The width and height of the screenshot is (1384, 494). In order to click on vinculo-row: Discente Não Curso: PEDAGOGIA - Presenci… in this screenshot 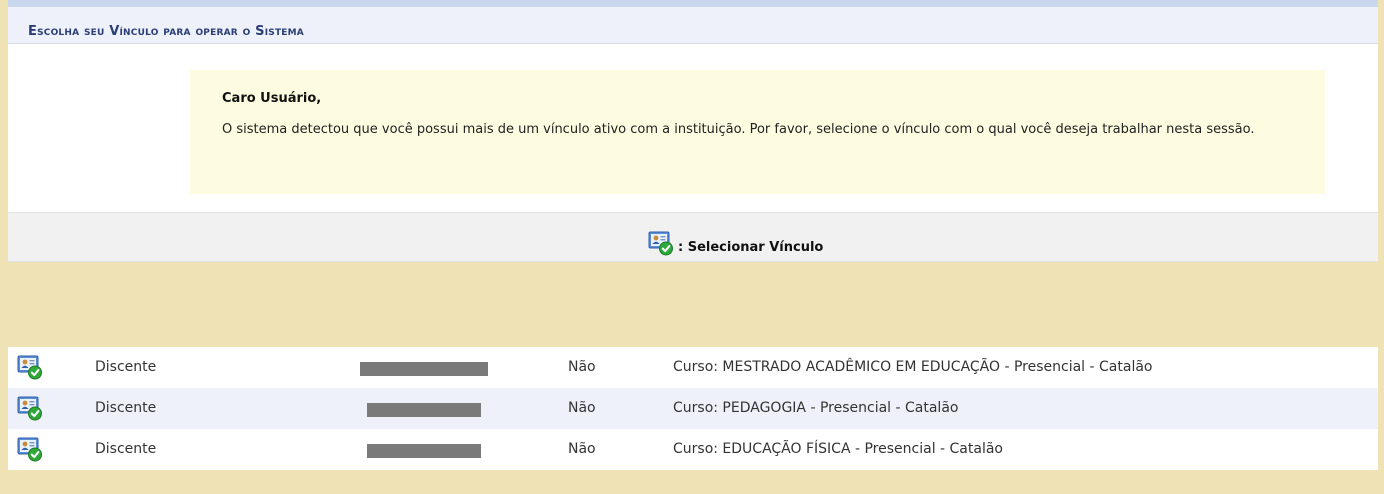, I will do `click(693, 408)`.